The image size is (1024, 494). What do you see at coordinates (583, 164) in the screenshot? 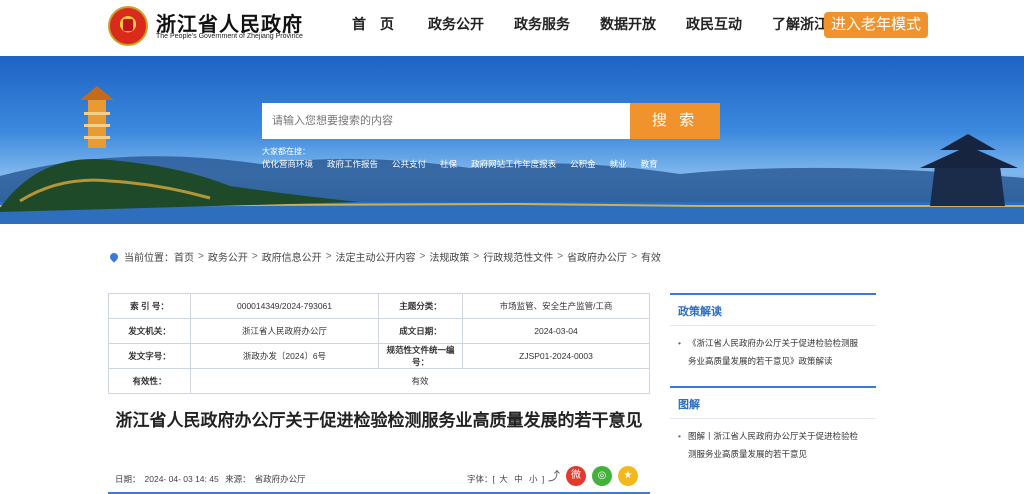
I see `hot-link: 公积金` at bounding box center [583, 164].